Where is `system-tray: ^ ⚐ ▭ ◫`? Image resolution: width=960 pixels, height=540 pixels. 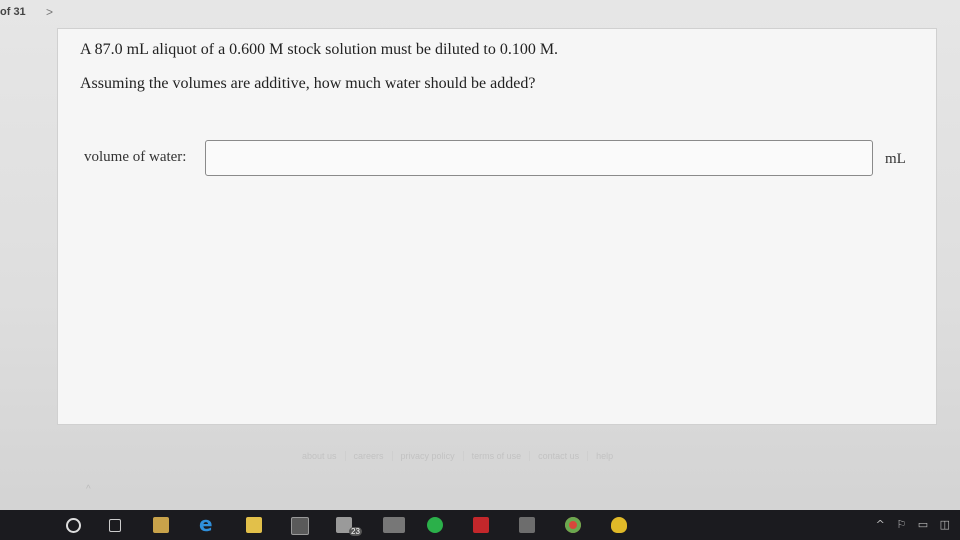 system-tray: ^ ⚐ ▭ ◫ is located at coordinates (915, 524).